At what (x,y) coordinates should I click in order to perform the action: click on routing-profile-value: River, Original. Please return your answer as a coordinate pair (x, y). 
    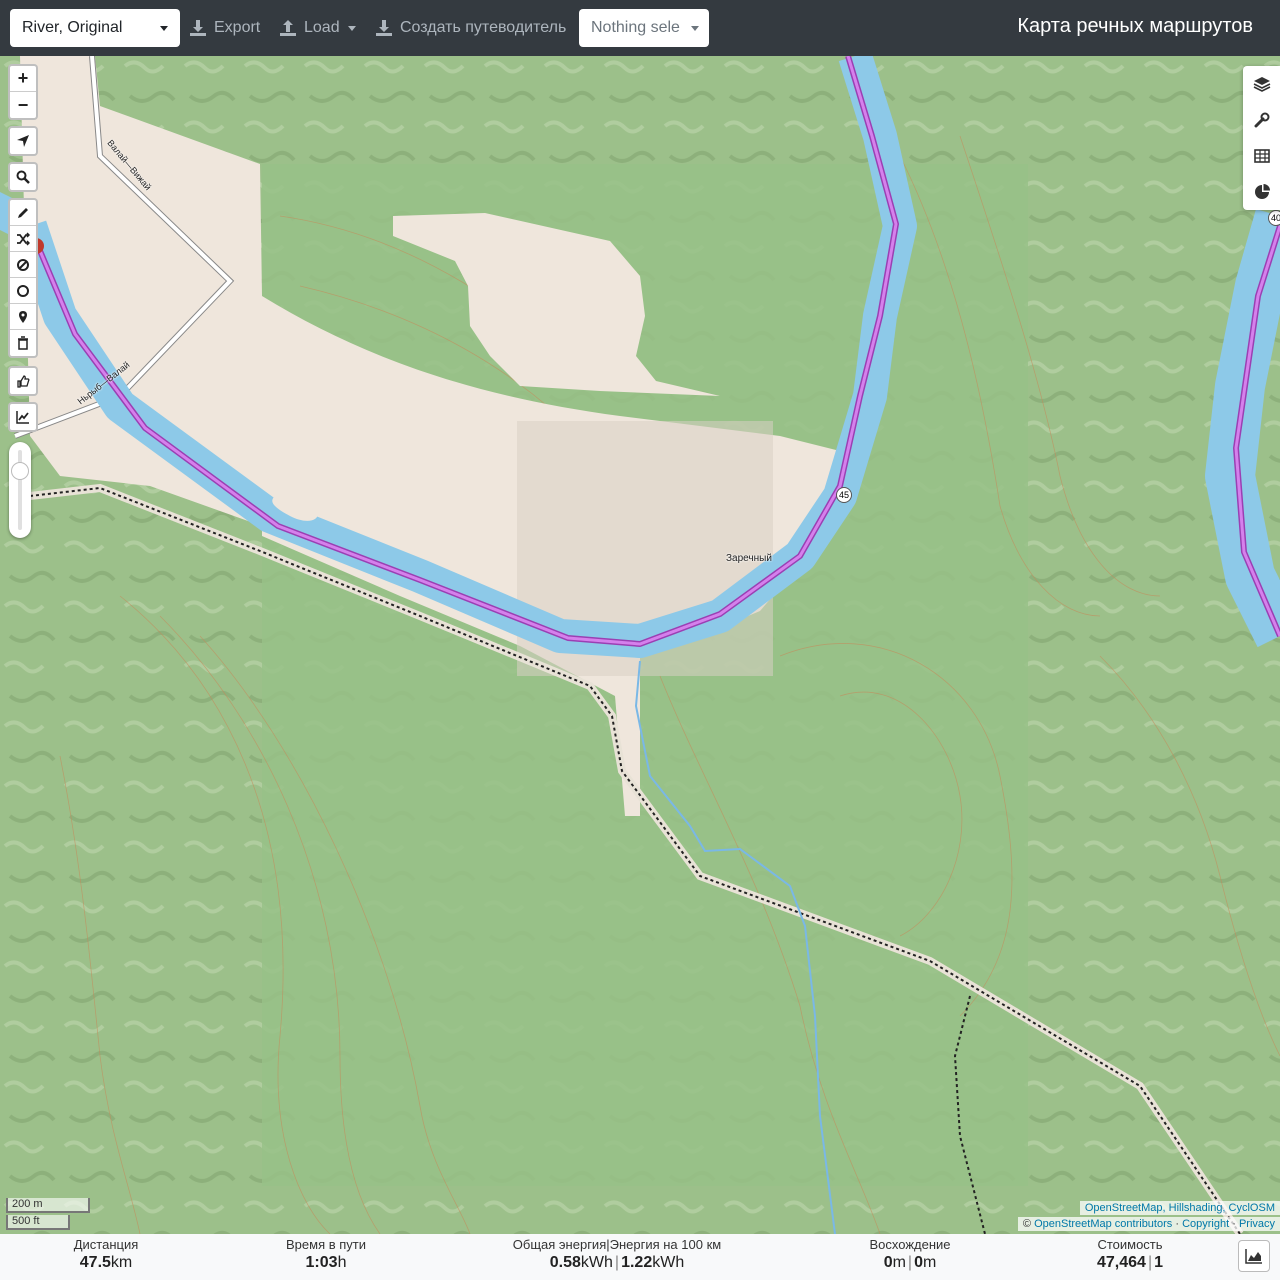
    Looking at the image, I should click on (72, 27).